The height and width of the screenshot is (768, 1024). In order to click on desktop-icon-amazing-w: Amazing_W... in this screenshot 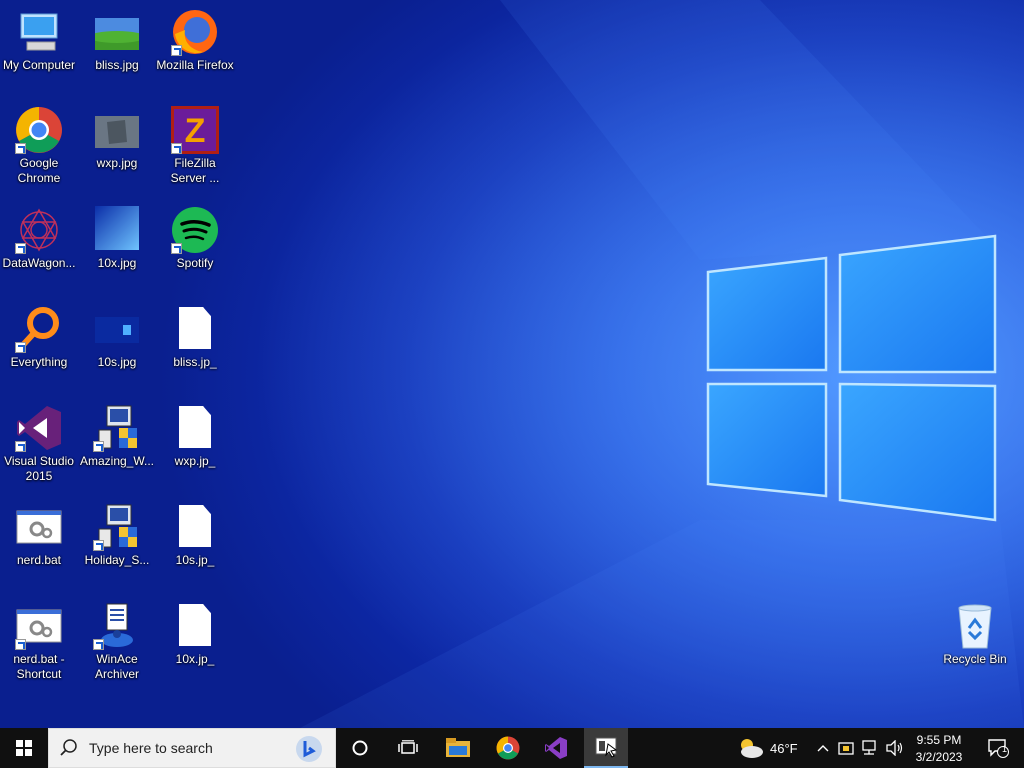, I will do `click(117, 436)`.